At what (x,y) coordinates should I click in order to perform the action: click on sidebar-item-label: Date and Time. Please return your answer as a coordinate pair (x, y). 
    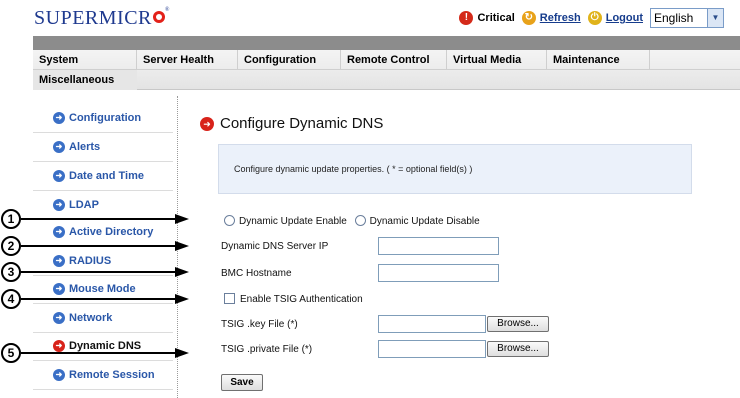
    Looking at the image, I should click on (106, 176).